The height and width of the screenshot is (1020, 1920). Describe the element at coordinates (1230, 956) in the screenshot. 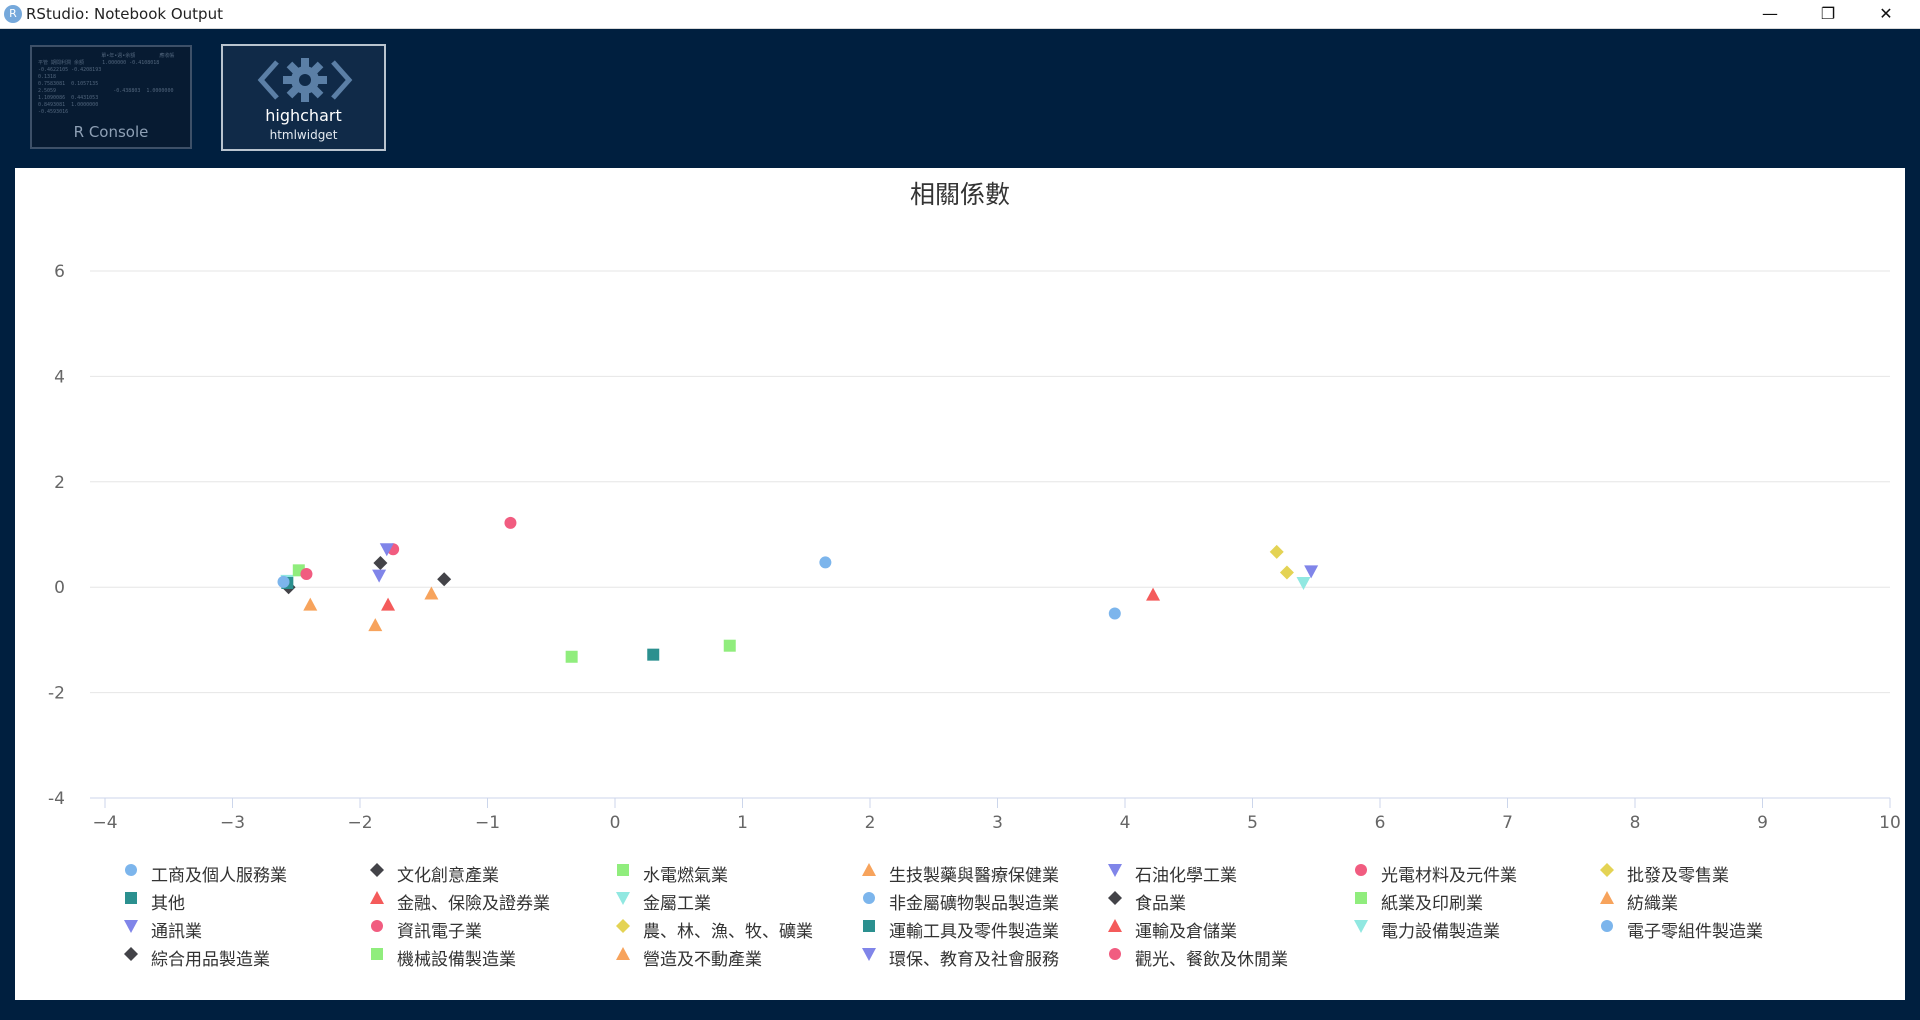

I see `legend-item: 觀光、餐飲及休閒業` at that location.